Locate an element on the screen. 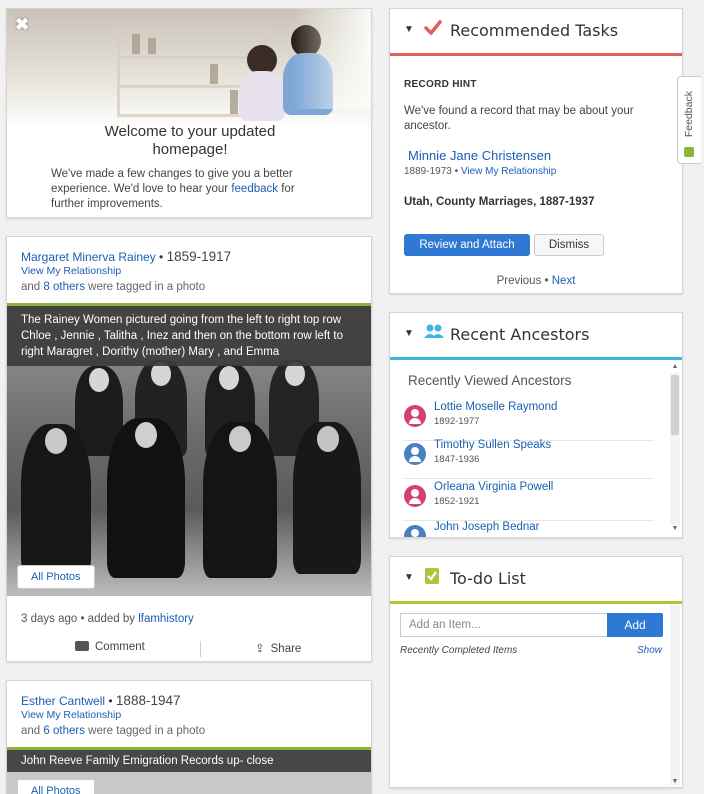 This screenshot has height=794, width=704. feedback-link: feedback is located at coordinates (254, 189).